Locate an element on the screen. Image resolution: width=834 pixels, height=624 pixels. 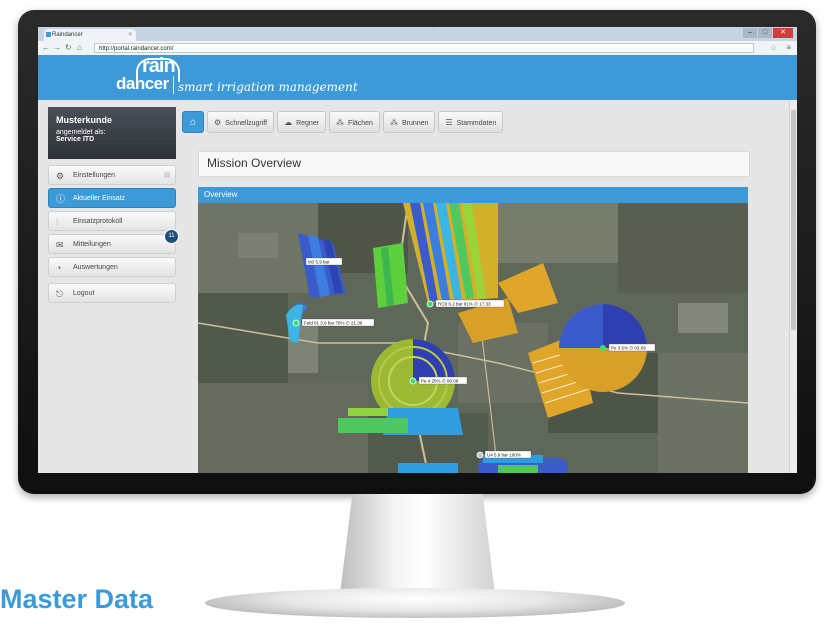
map-label: U4 5.9 bar 100% is located at coordinates (504, 455).